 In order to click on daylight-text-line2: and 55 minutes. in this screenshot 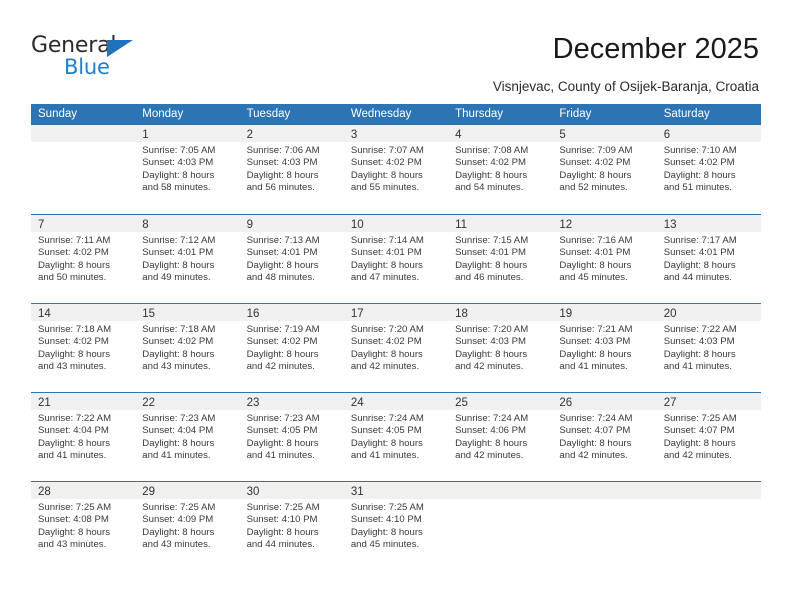, I will do `click(385, 188)`.